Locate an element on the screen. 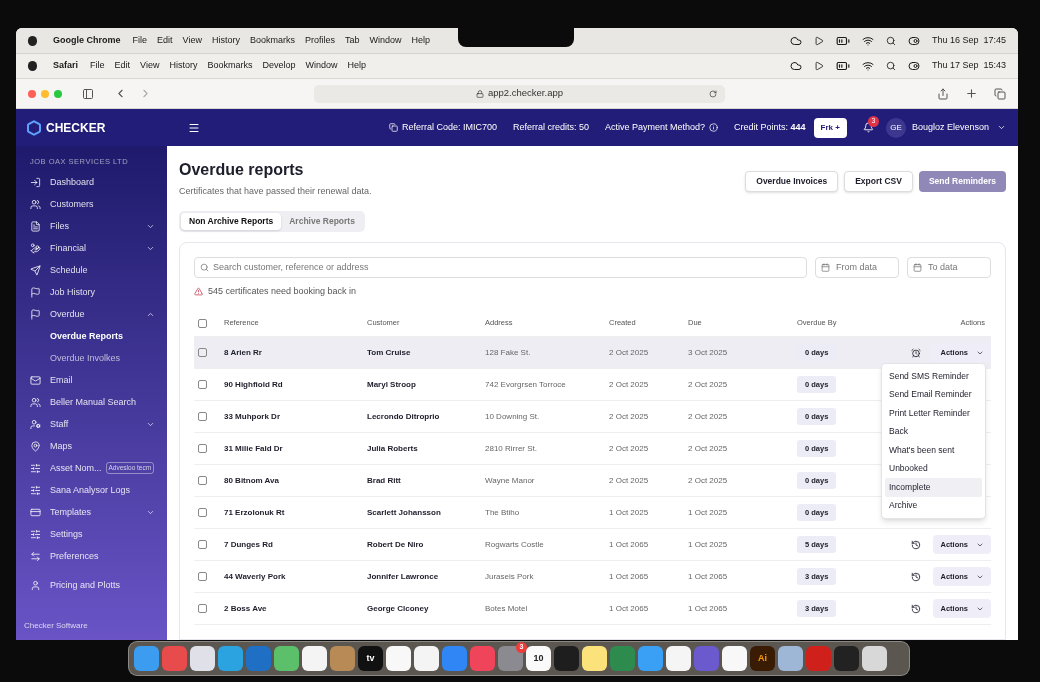 The image size is (1040, 682). avatar: GE is located at coordinates (895, 127).